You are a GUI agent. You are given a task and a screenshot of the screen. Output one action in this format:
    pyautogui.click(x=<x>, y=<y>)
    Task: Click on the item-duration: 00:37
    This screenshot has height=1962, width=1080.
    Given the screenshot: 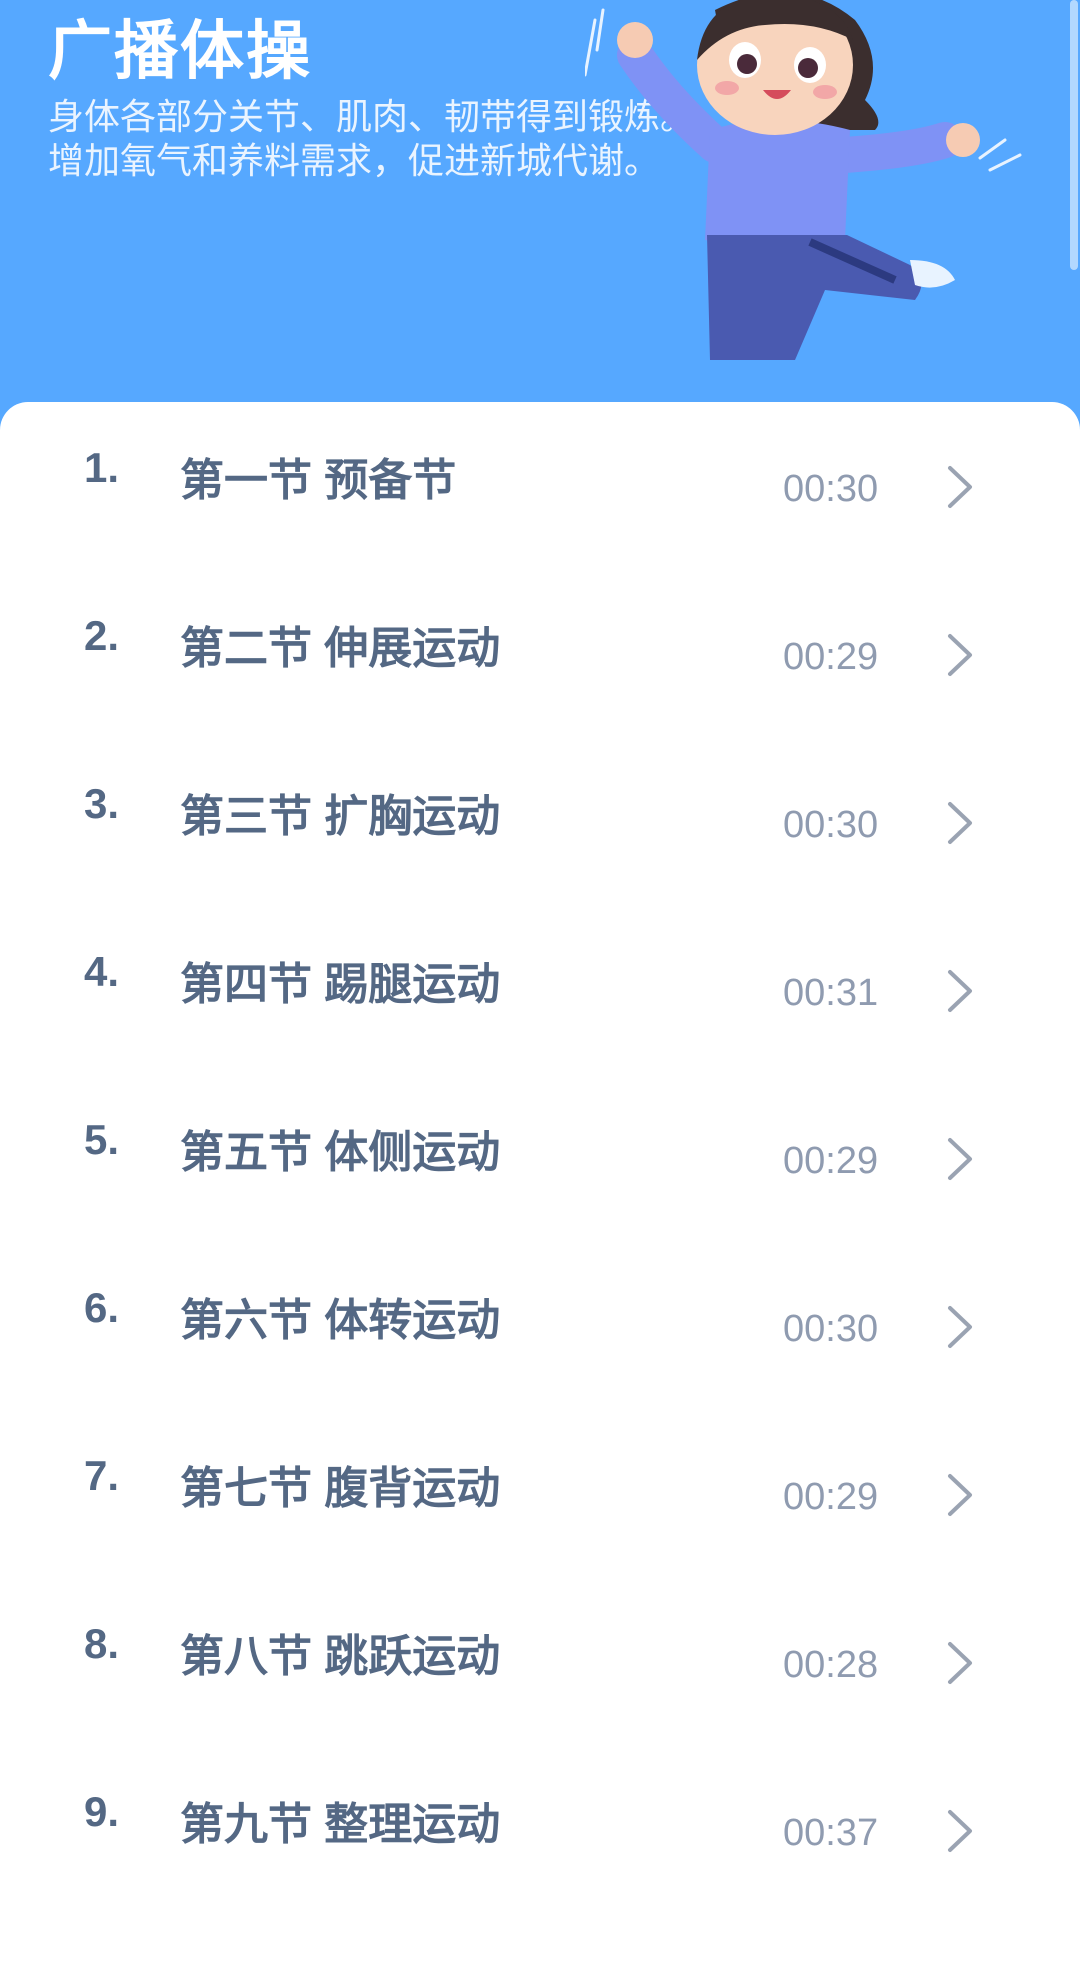 What is the action you would take?
    pyautogui.click(x=831, y=1833)
    